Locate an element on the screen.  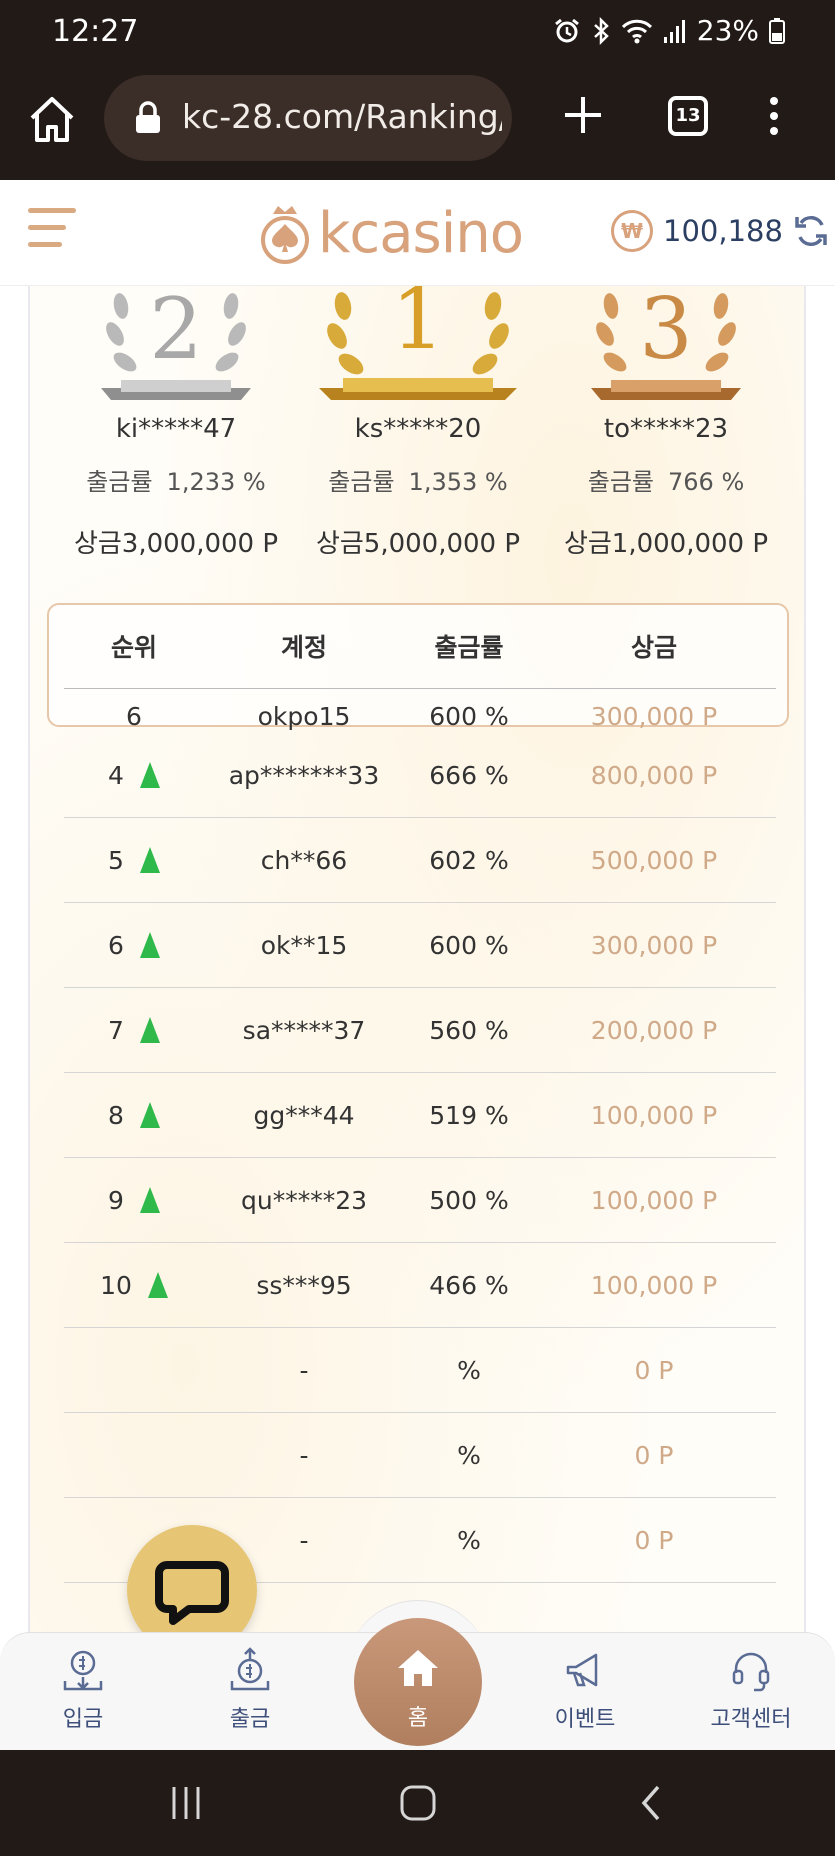
recent-apps-icon is located at coordinates (186, 1803).